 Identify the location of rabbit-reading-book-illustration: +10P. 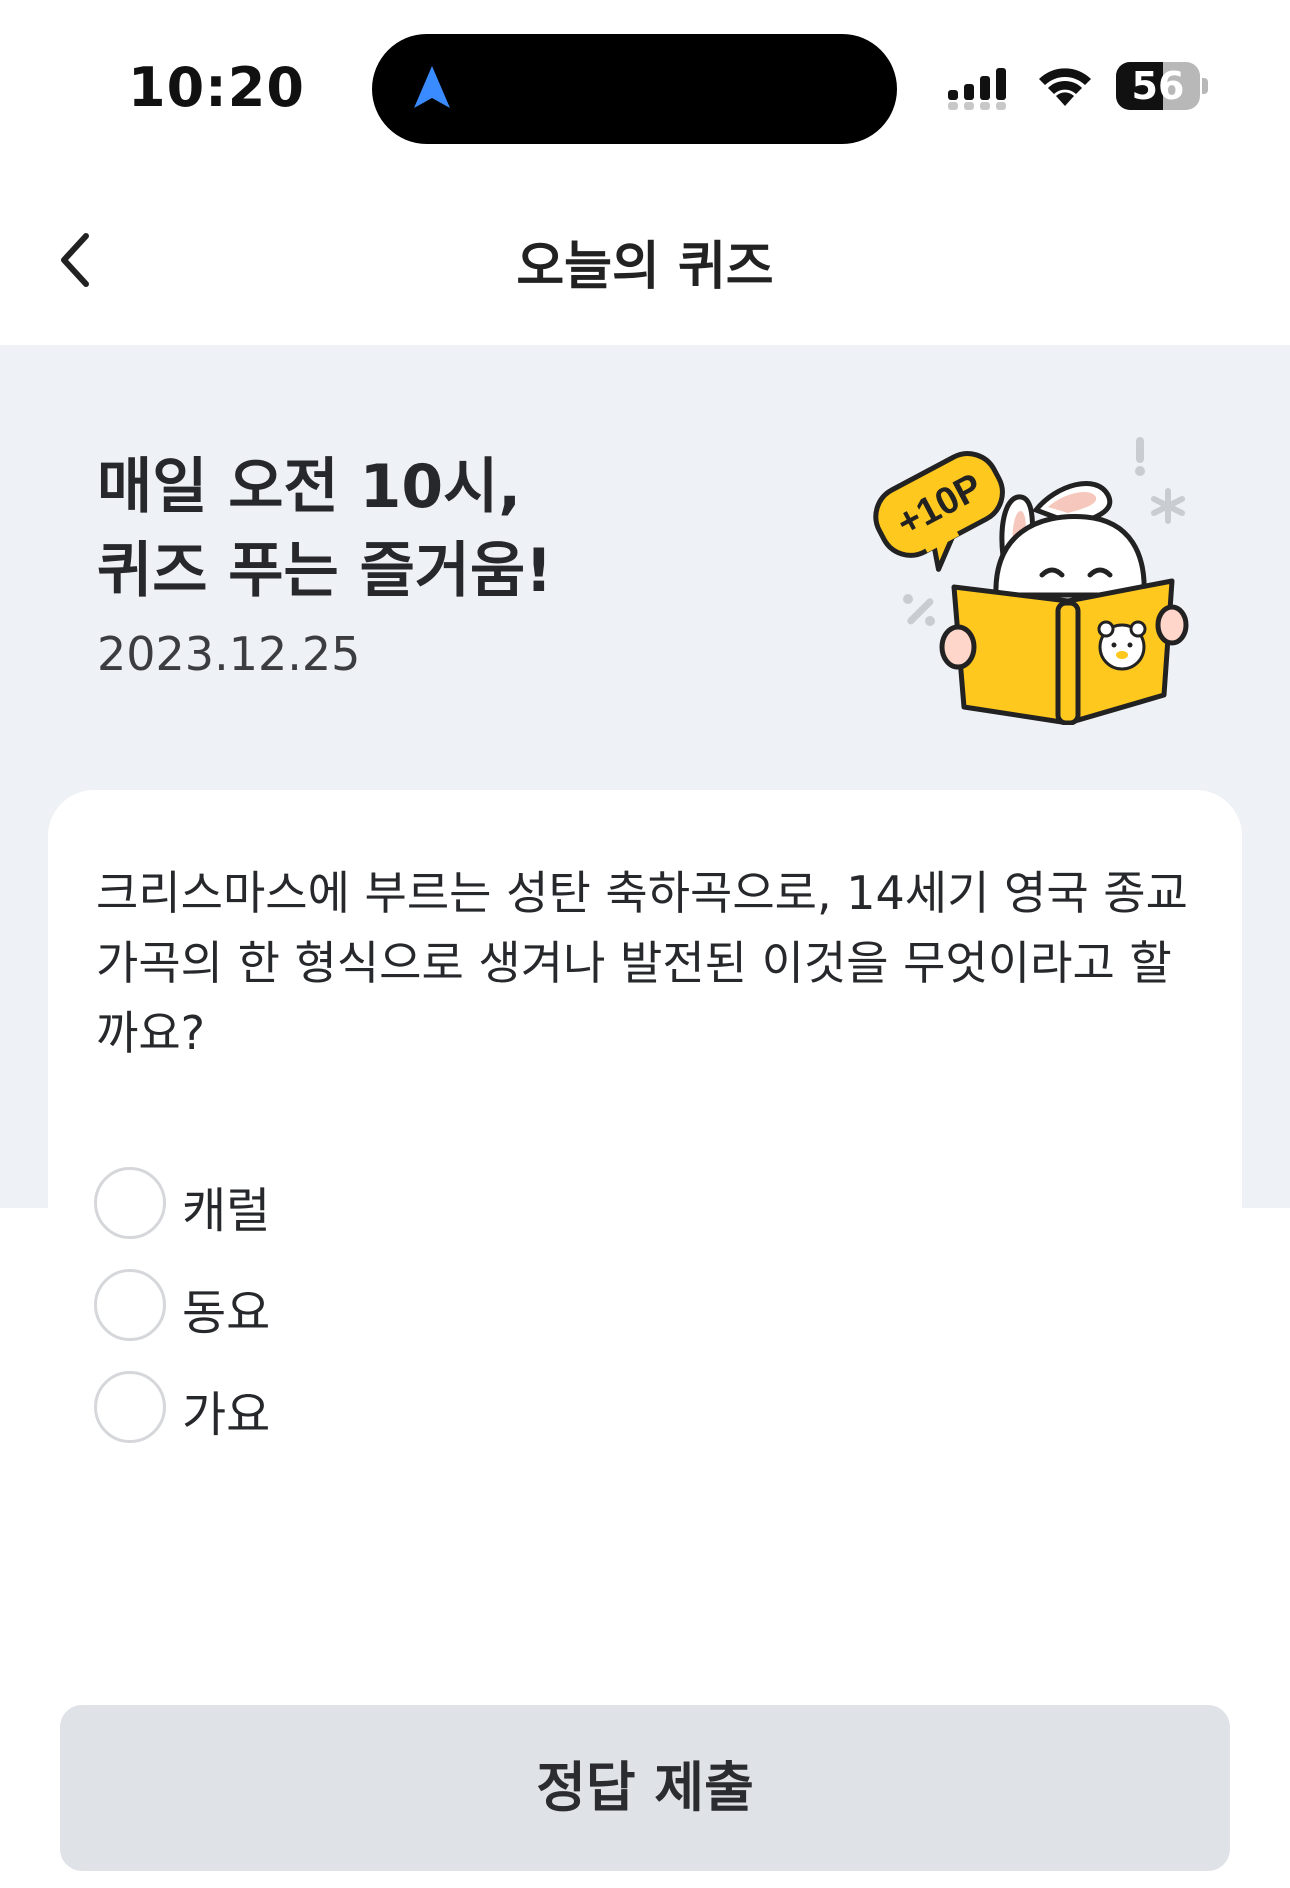
(1031, 581).